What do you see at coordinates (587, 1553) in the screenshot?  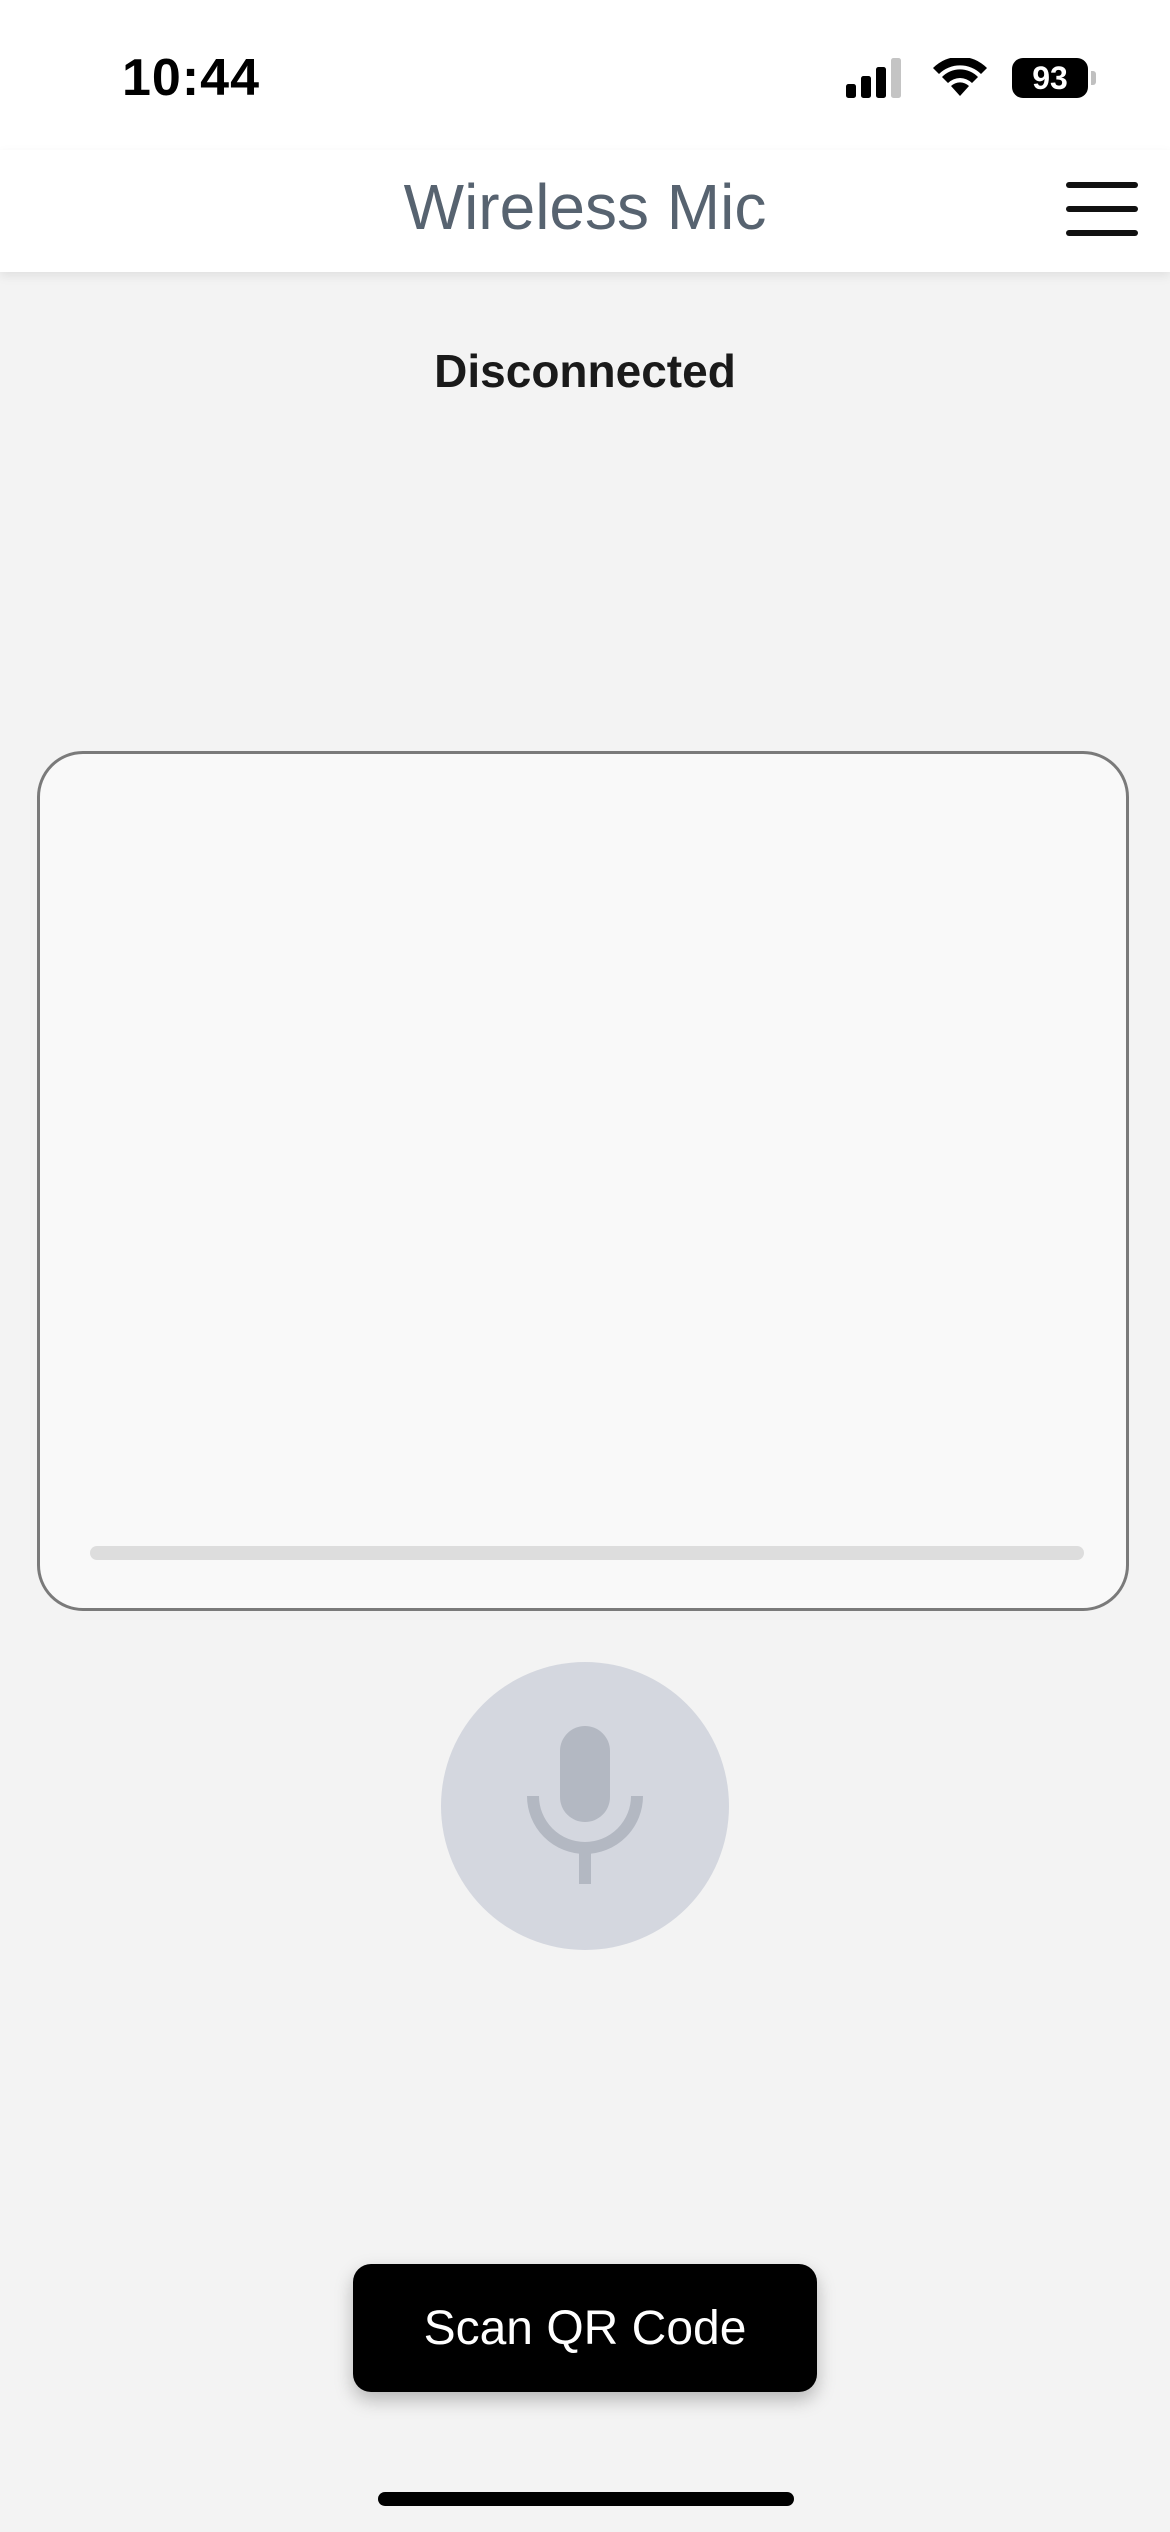 I see `audio-level-bar` at bounding box center [587, 1553].